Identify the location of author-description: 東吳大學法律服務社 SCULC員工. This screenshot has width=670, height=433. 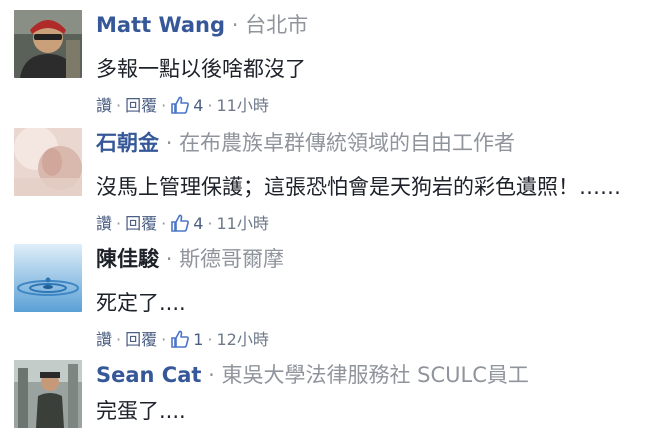
(375, 375).